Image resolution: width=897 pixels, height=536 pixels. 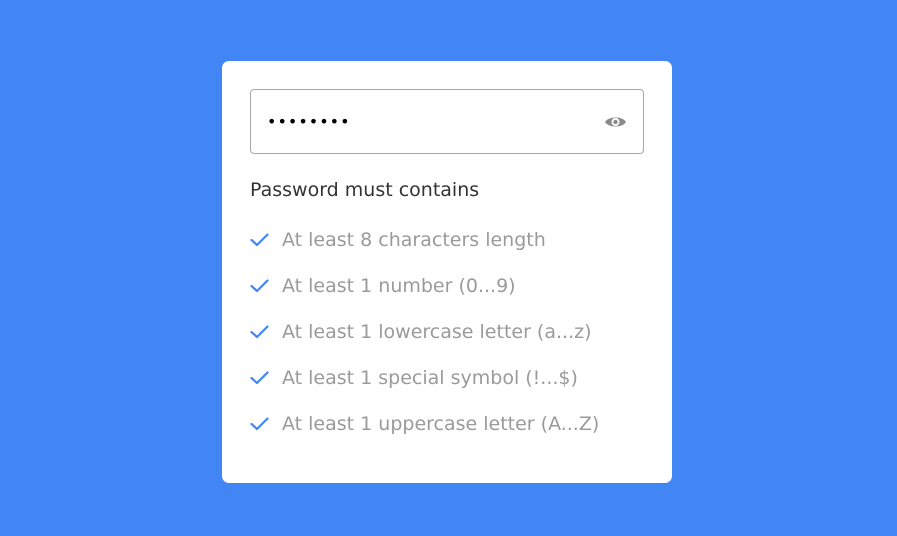 I want to click on password-field, so click(x=447, y=121).